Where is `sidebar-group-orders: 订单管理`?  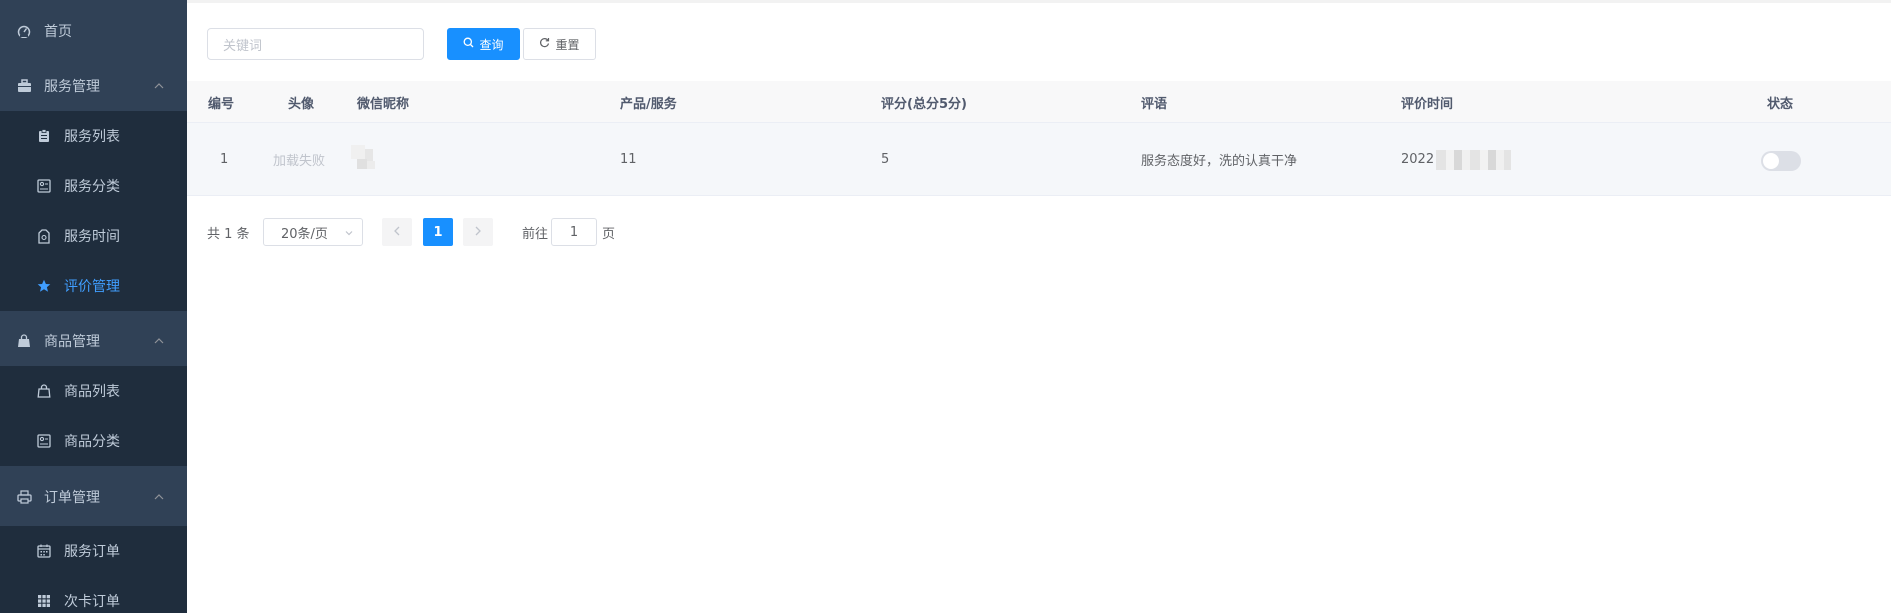
sidebar-group-orders: 订单管理 is located at coordinates (93, 497).